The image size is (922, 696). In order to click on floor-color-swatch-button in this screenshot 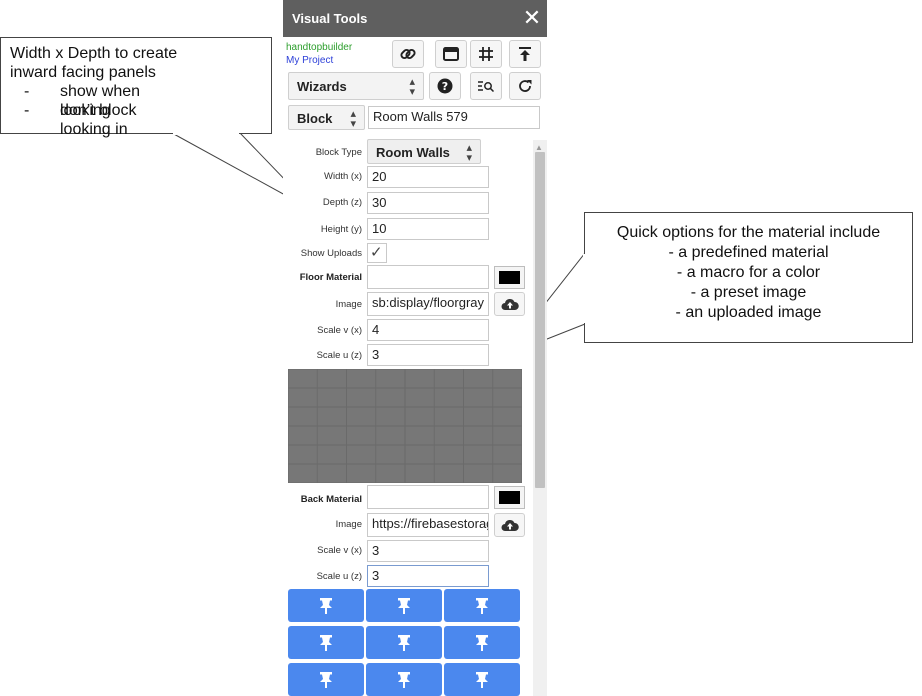, I will do `click(509, 277)`.